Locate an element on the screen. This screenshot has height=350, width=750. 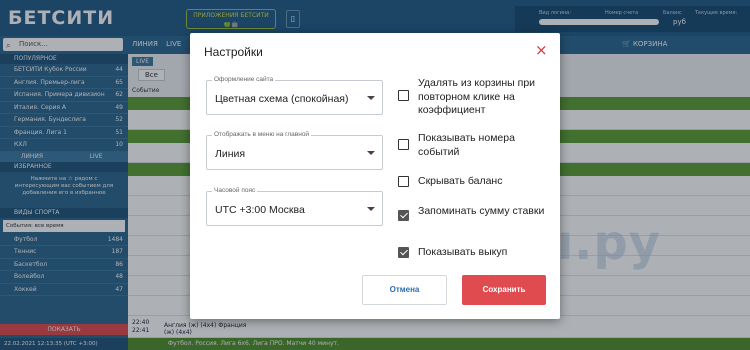
theme-select-label: Оформление сайта is located at coordinates (244, 79).